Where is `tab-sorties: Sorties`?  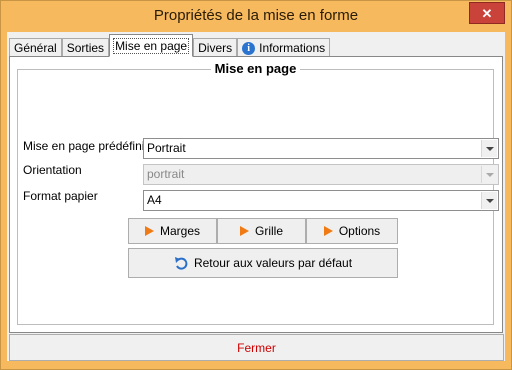
tab-sorties: Sorties is located at coordinates (85, 47).